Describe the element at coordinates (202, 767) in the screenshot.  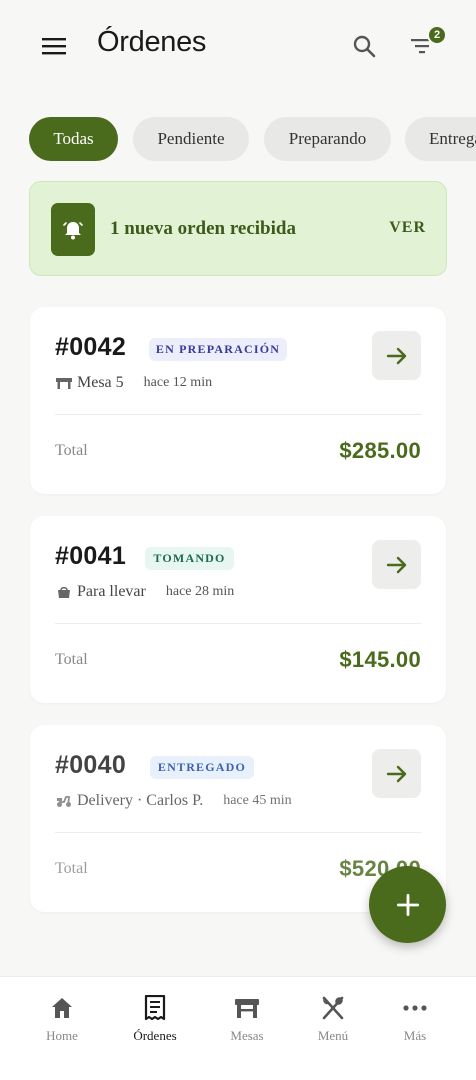
I see `status-badge: ENTREGADO` at that location.